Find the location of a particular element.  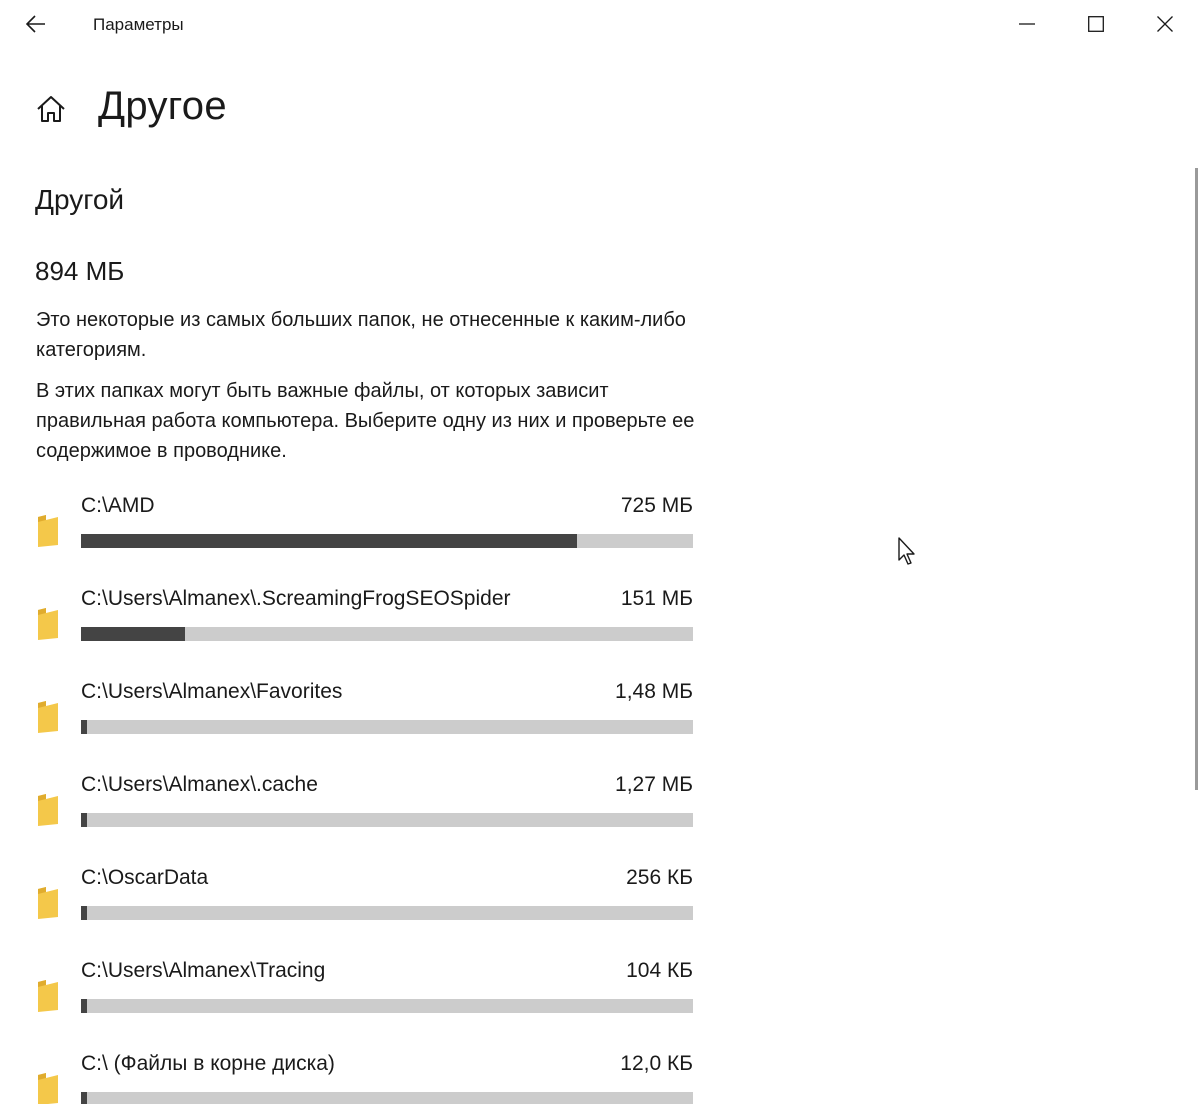

folder-item: C:\Users\Almanex\Favorites 1,48 МБ is located at coordinates (365, 720).